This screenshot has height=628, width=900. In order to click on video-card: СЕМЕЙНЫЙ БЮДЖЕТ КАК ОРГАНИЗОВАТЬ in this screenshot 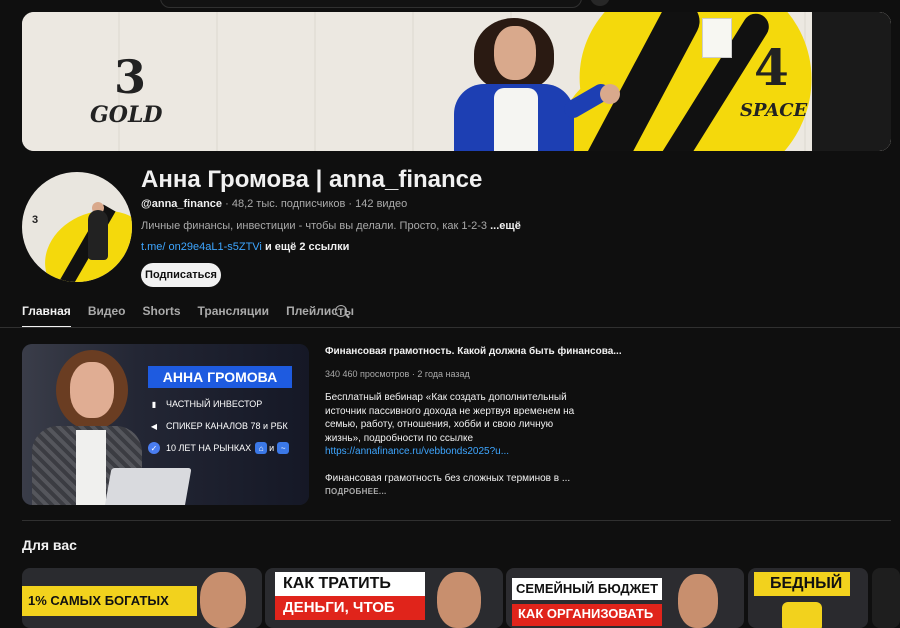, I will do `click(625, 598)`.